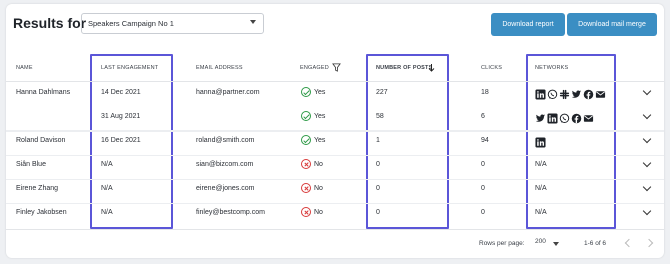 The height and width of the screenshot is (264, 670). I want to click on header-divider, so click(335, 81).